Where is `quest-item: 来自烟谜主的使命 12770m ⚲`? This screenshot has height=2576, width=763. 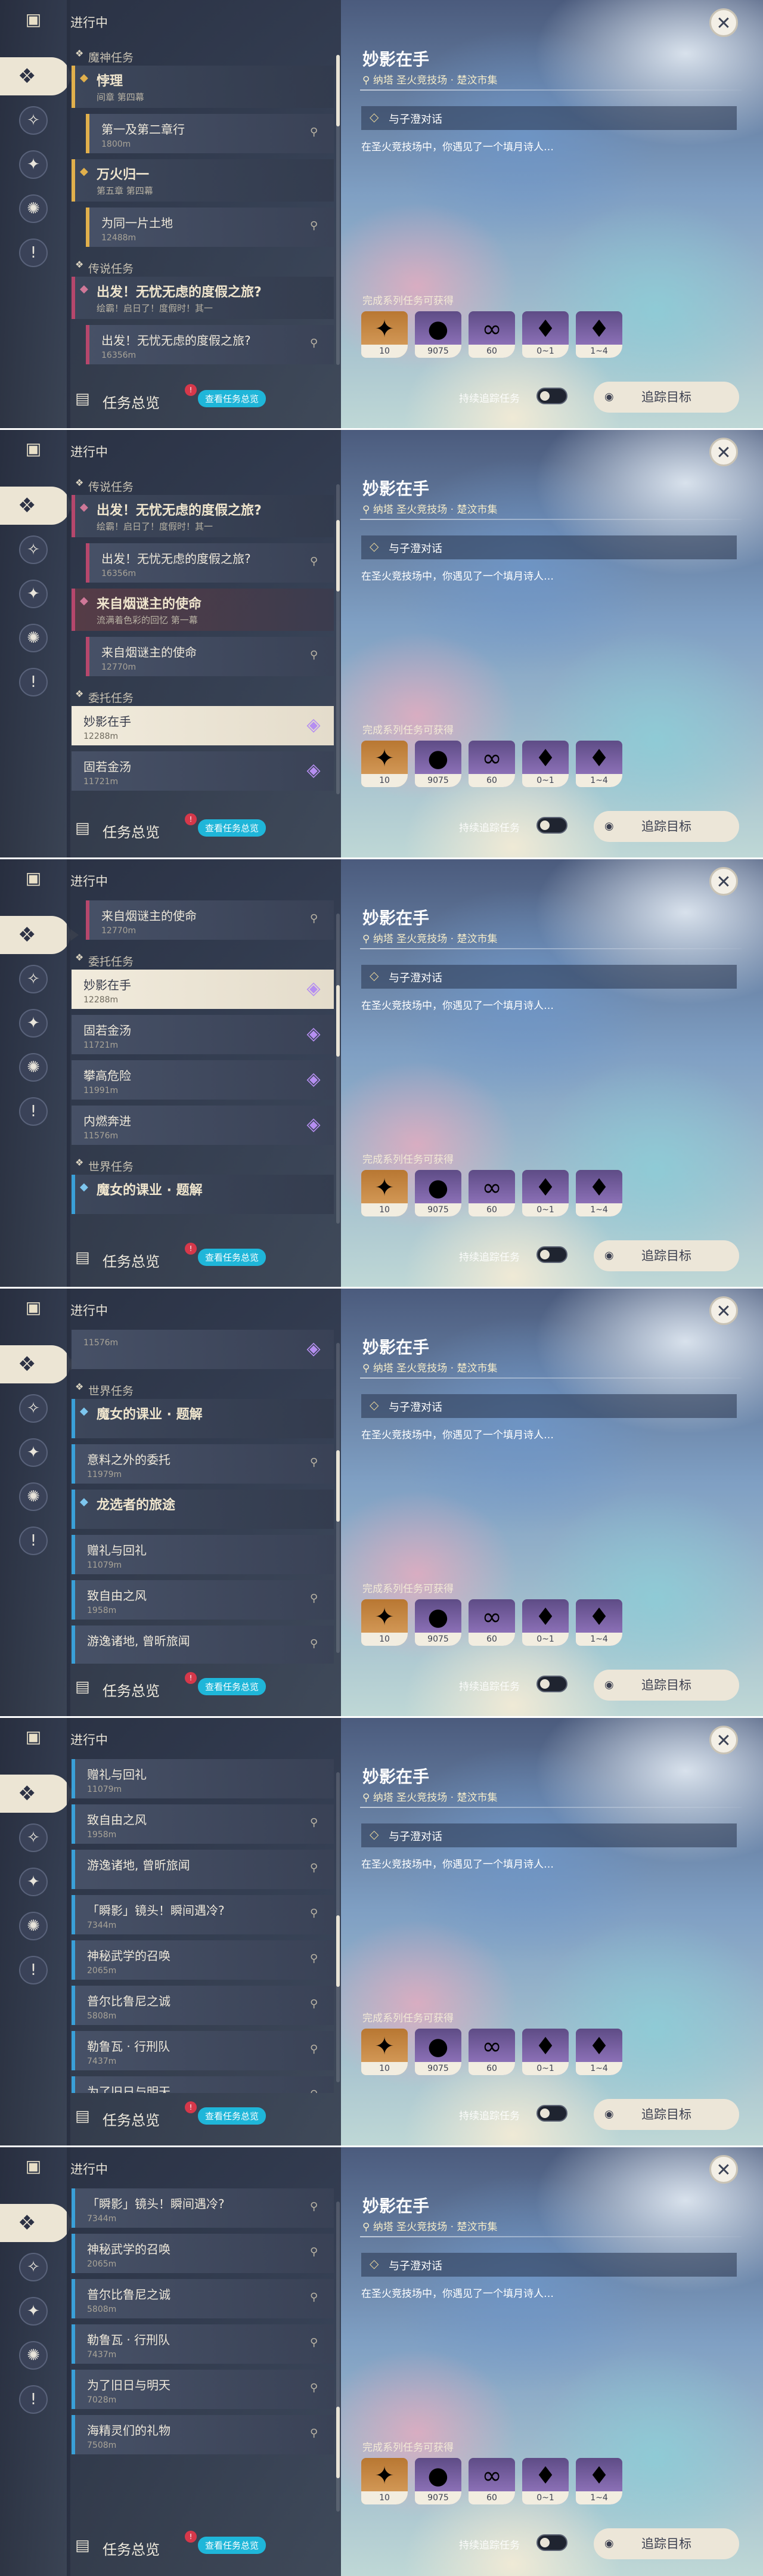 quest-item: 来自烟谜主的使命 12770m ⚲ is located at coordinates (210, 920).